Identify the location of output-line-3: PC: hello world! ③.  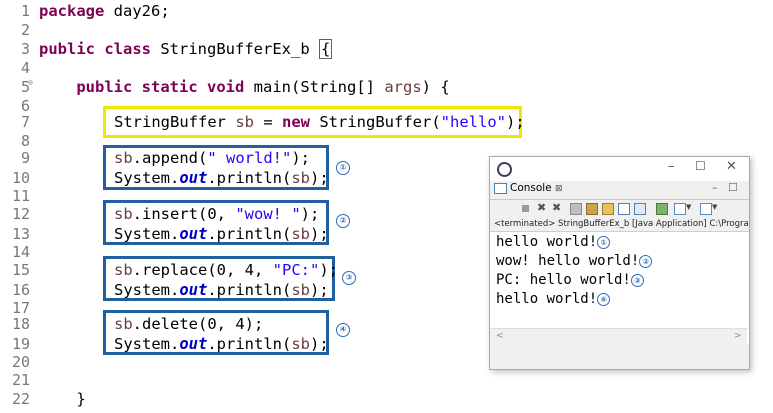
(570, 280).